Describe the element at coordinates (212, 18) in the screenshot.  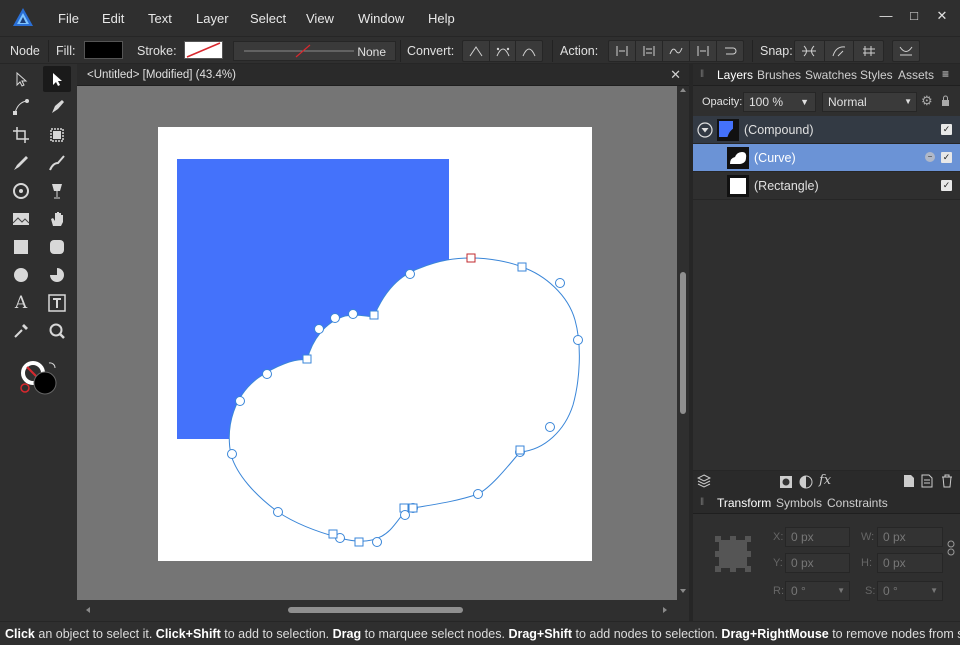
I see `menu-layer: Layer` at that location.